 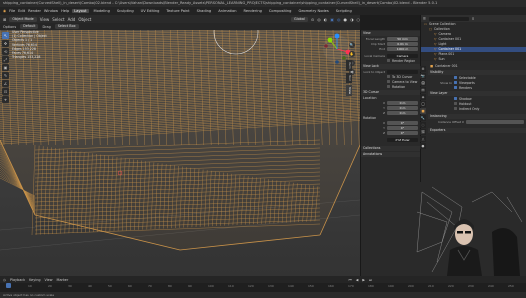 What do you see at coordinates (349, 90) in the screenshot?
I see `tab-view: View` at bounding box center [349, 90].